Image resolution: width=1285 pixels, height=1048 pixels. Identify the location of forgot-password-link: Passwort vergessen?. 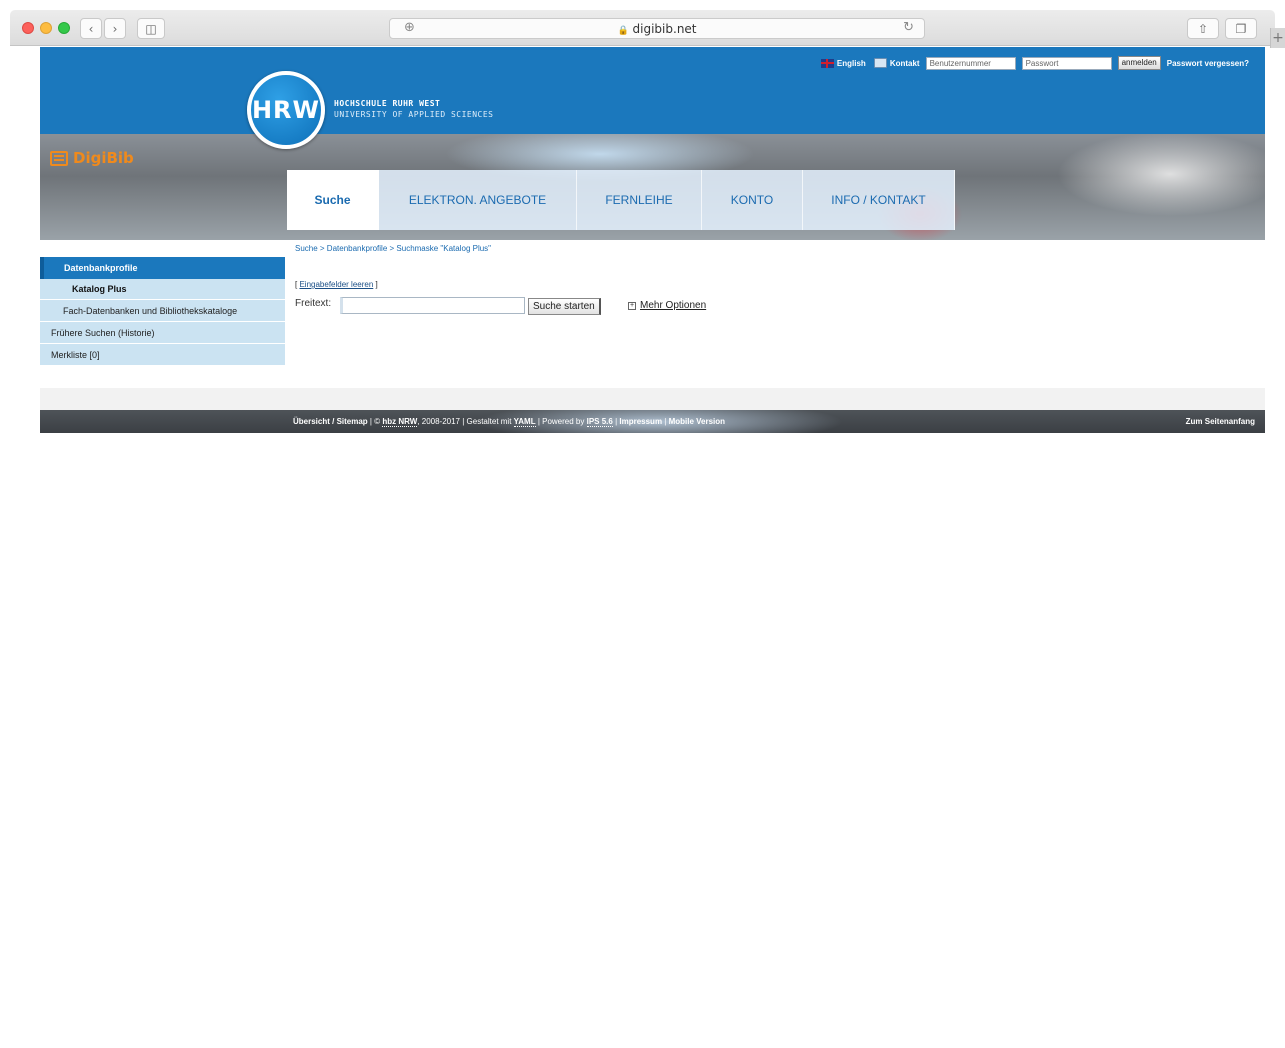
(1208, 63).